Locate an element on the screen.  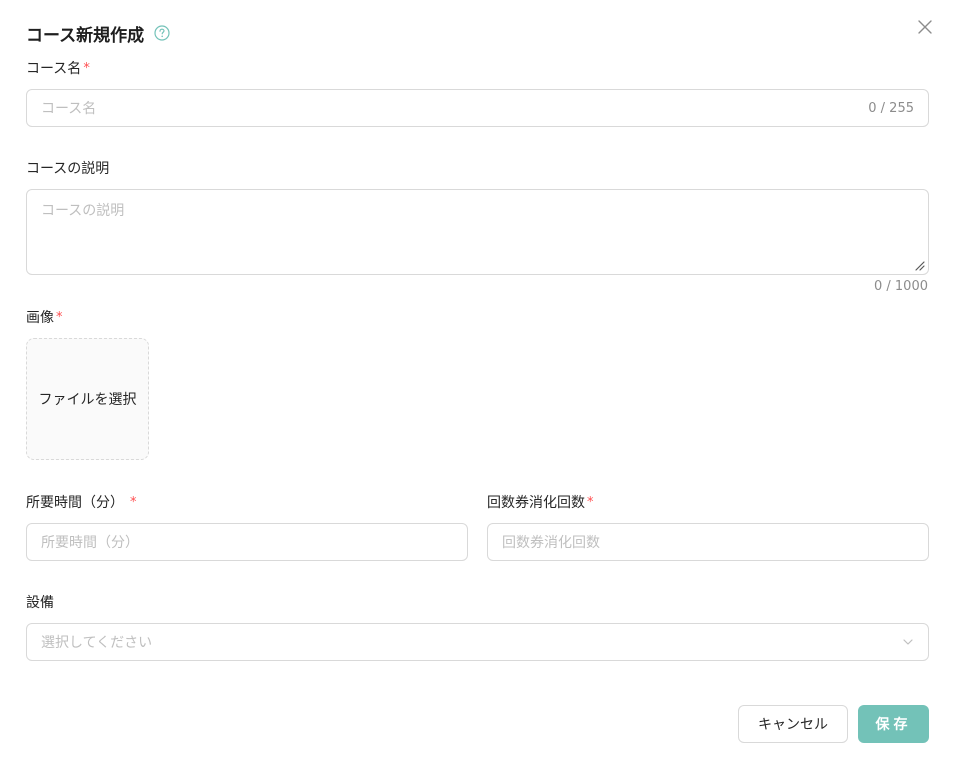
file-upload-button: ファイルを選択 is located at coordinates (87, 399).